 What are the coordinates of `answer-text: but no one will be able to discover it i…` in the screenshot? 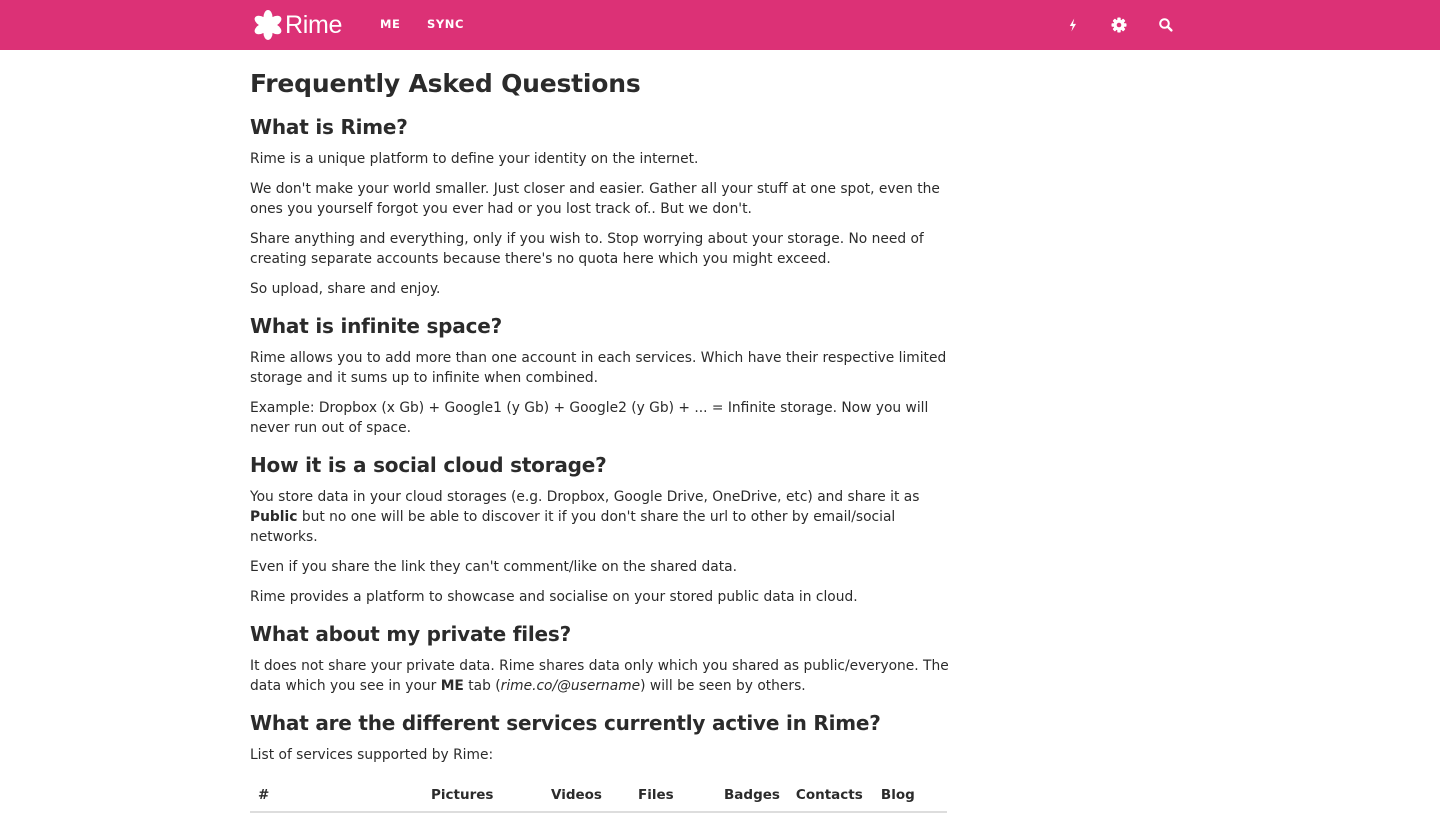 It's located at (573, 527).